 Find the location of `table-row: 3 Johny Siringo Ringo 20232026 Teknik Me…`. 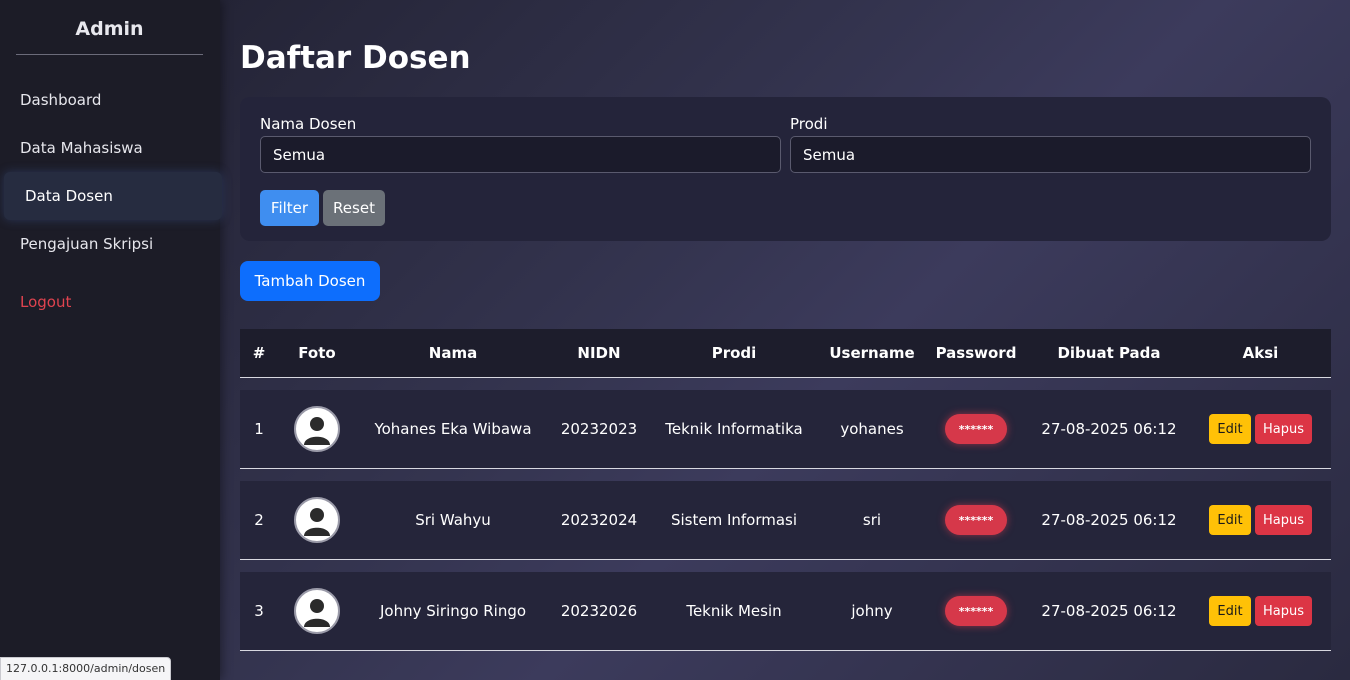

table-row: 3 Johny Siringo Ringo 20232026 Teknik Me… is located at coordinates (785, 611).